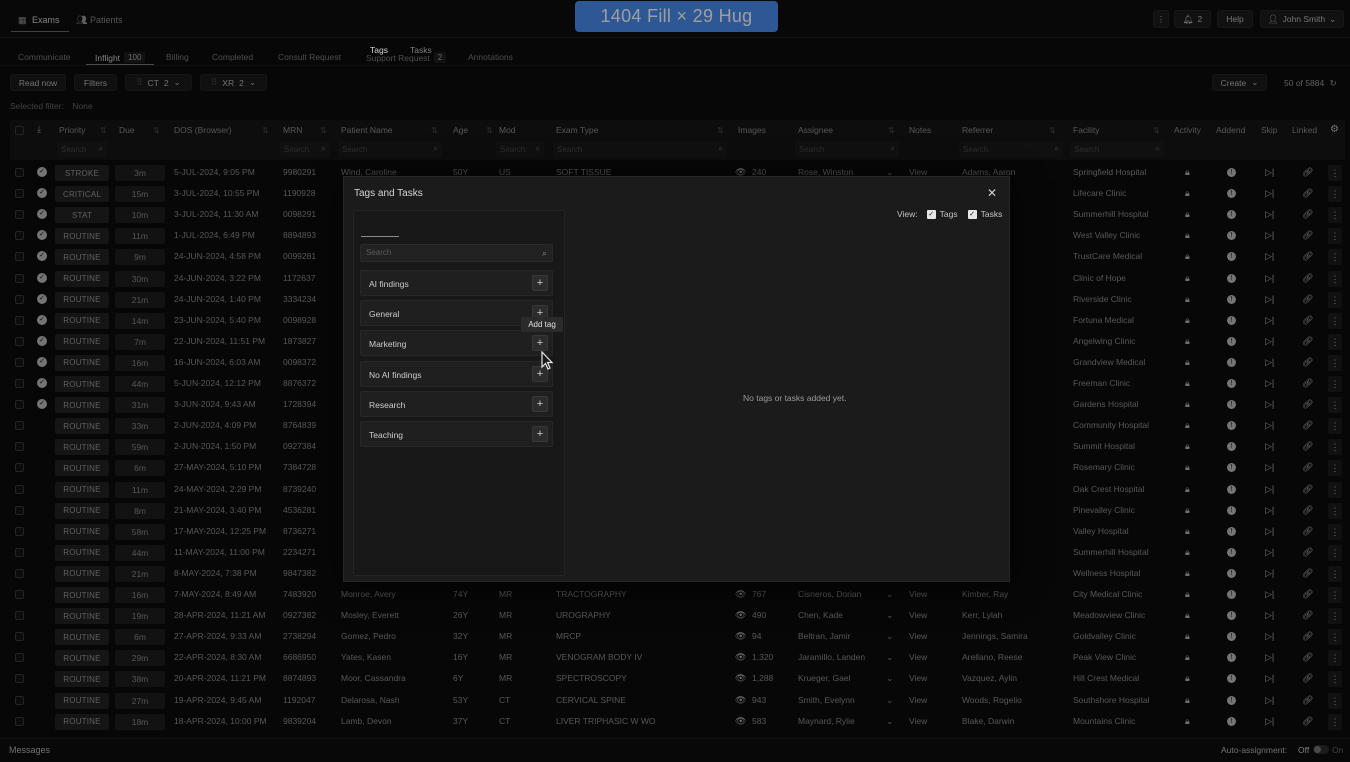 Image resolution: width=1350 pixels, height=762 pixels. What do you see at coordinates (456, 403) in the screenshot?
I see `tag-row: Research +` at bounding box center [456, 403].